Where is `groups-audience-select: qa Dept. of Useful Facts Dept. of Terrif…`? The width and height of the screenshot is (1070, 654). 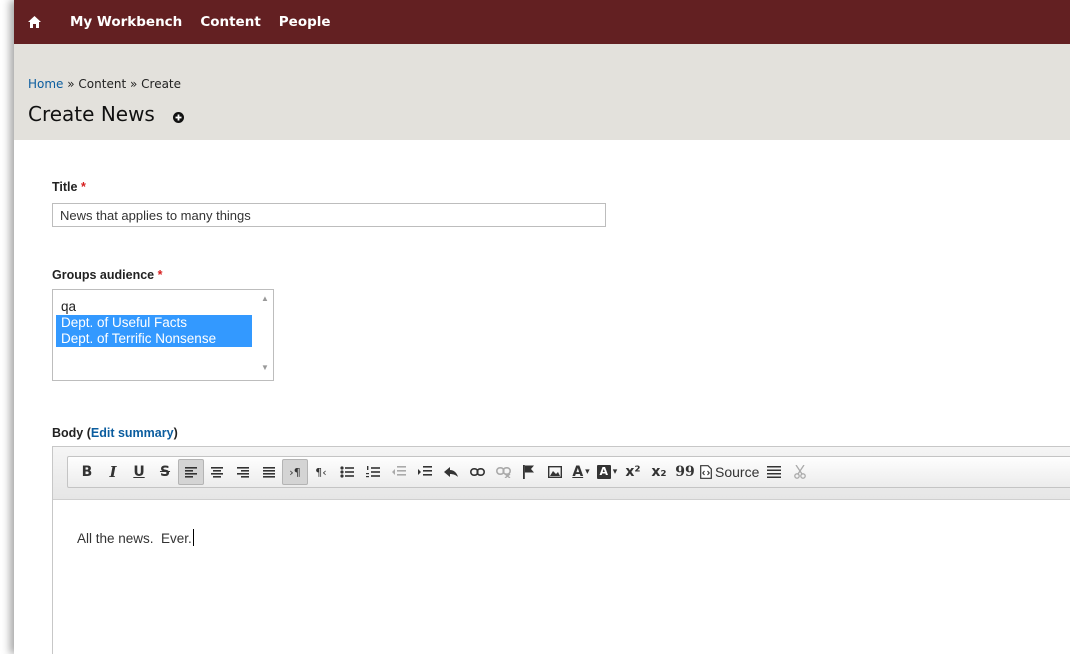
groups-audience-select: qa Dept. of Useful Facts Dept. of Terrif… is located at coordinates (163, 335).